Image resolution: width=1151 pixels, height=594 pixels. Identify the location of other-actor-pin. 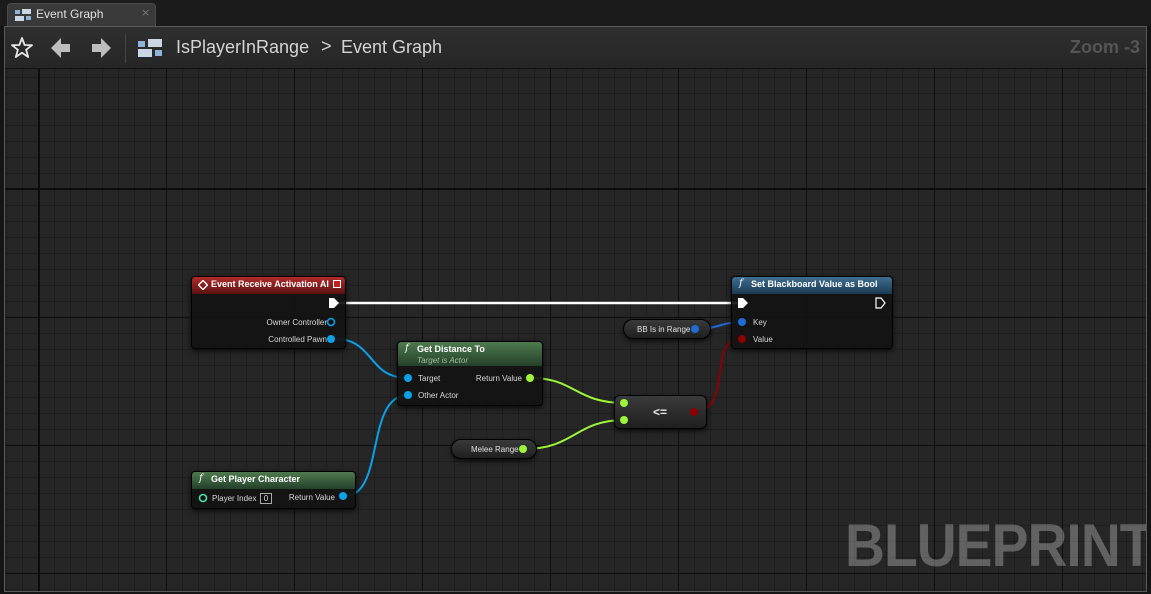
(408, 395).